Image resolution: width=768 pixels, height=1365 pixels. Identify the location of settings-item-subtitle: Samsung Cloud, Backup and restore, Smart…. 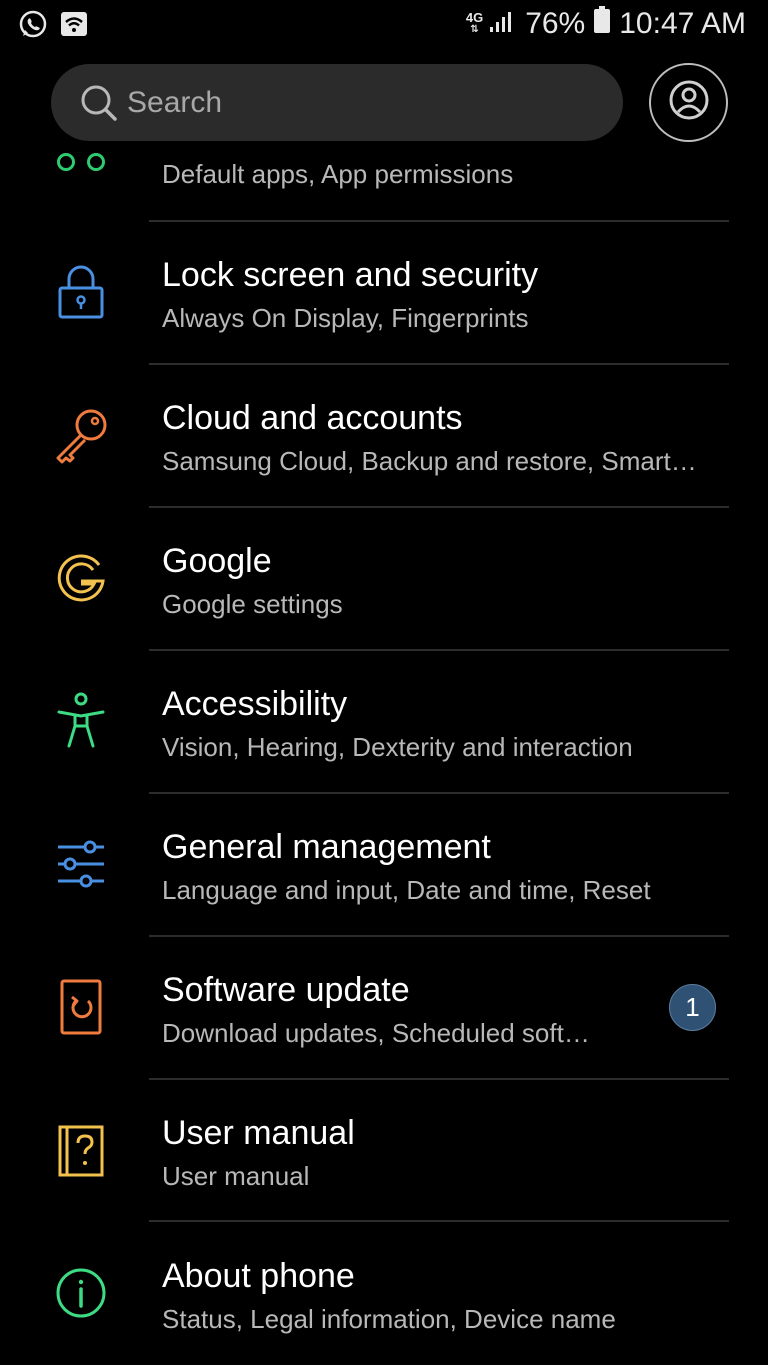
(429, 461).